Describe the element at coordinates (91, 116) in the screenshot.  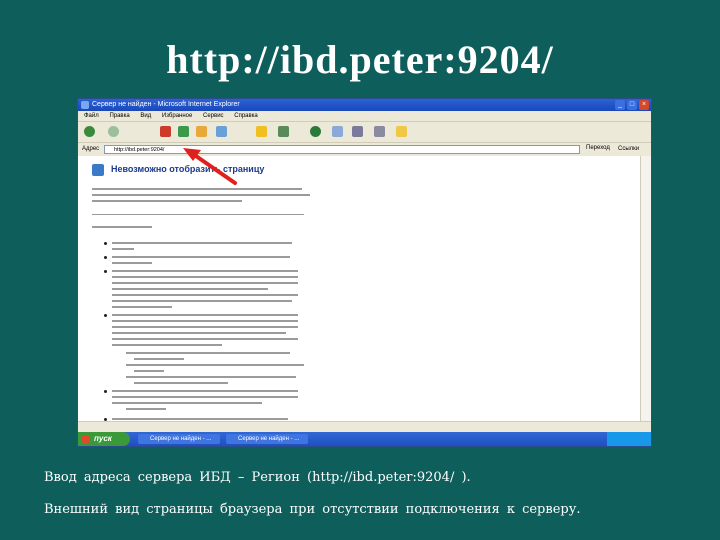
I see `menu-file: Файл` at that location.